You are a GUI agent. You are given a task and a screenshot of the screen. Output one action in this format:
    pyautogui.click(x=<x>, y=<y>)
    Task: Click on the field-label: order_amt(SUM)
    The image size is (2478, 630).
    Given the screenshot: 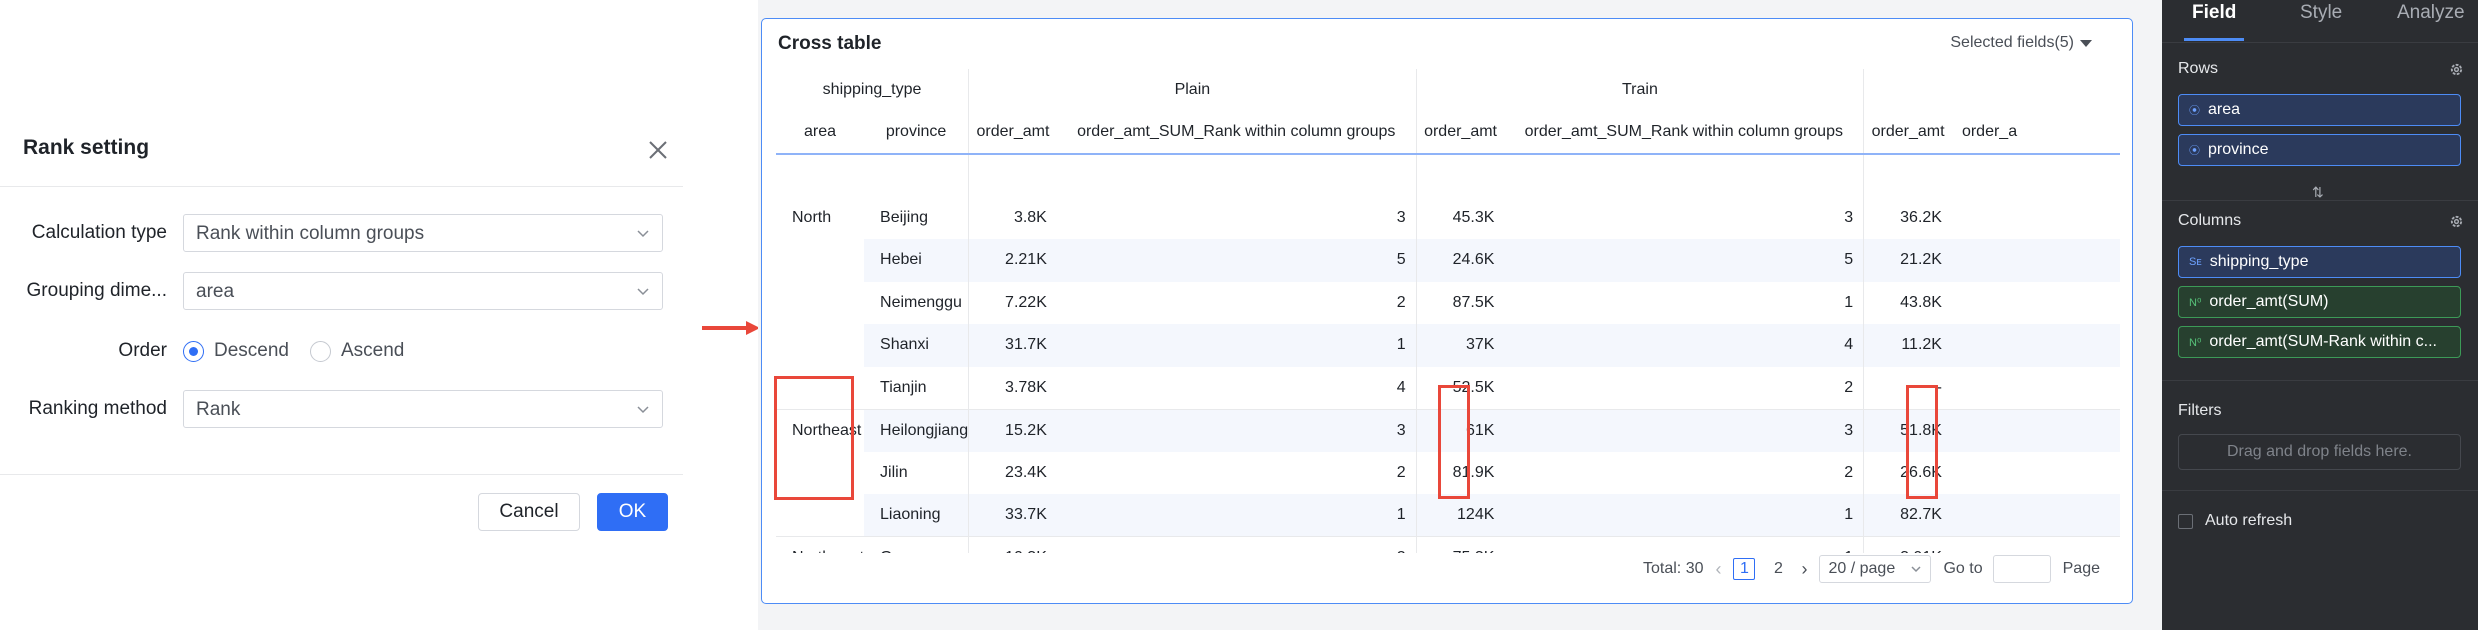 What is the action you would take?
    pyautogui.click(x=2269, y=301)
    